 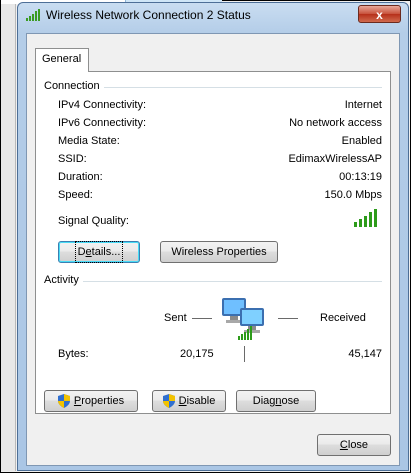 I want to click on disable-label: Disable, so click(x=197, y=401).